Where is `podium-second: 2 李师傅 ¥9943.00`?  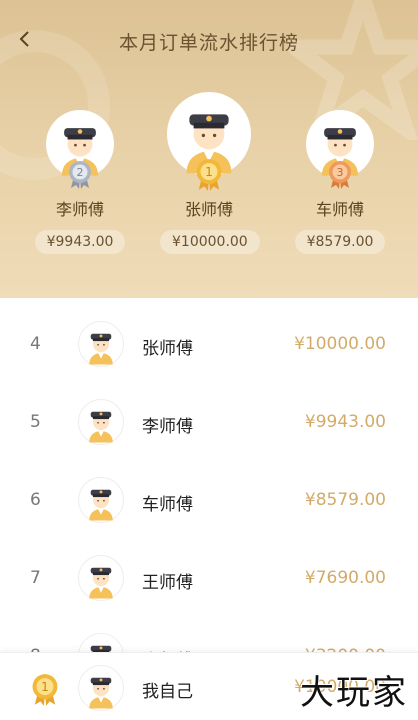 podium-second: 2 李师傅 ¥9943.00 is located at coordinates (80, 182).